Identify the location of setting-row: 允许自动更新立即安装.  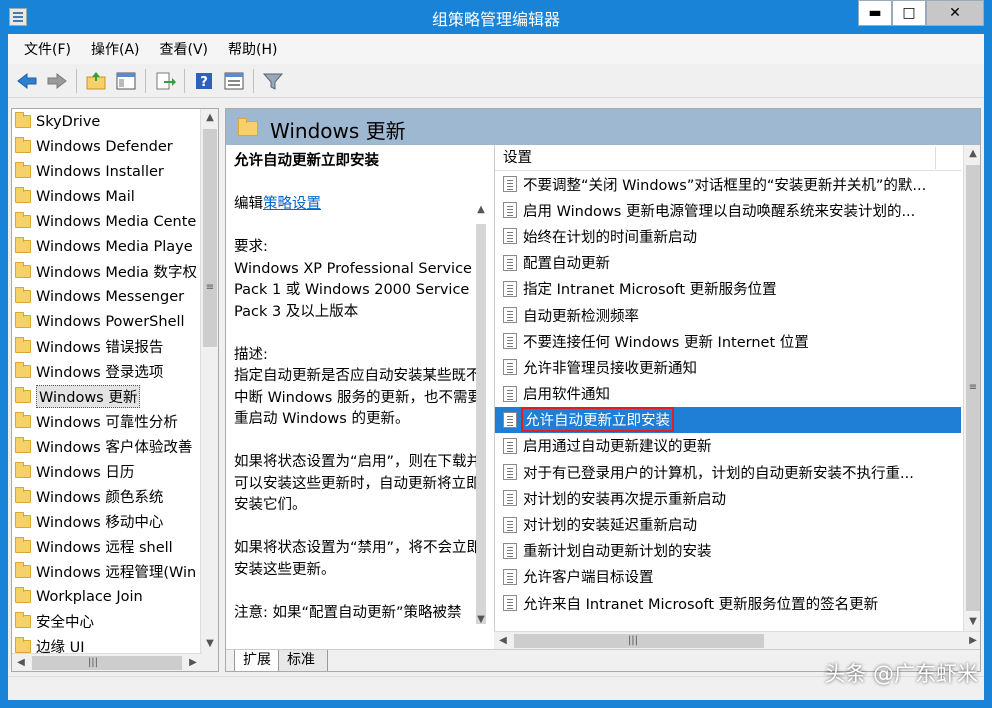
(728, 419).